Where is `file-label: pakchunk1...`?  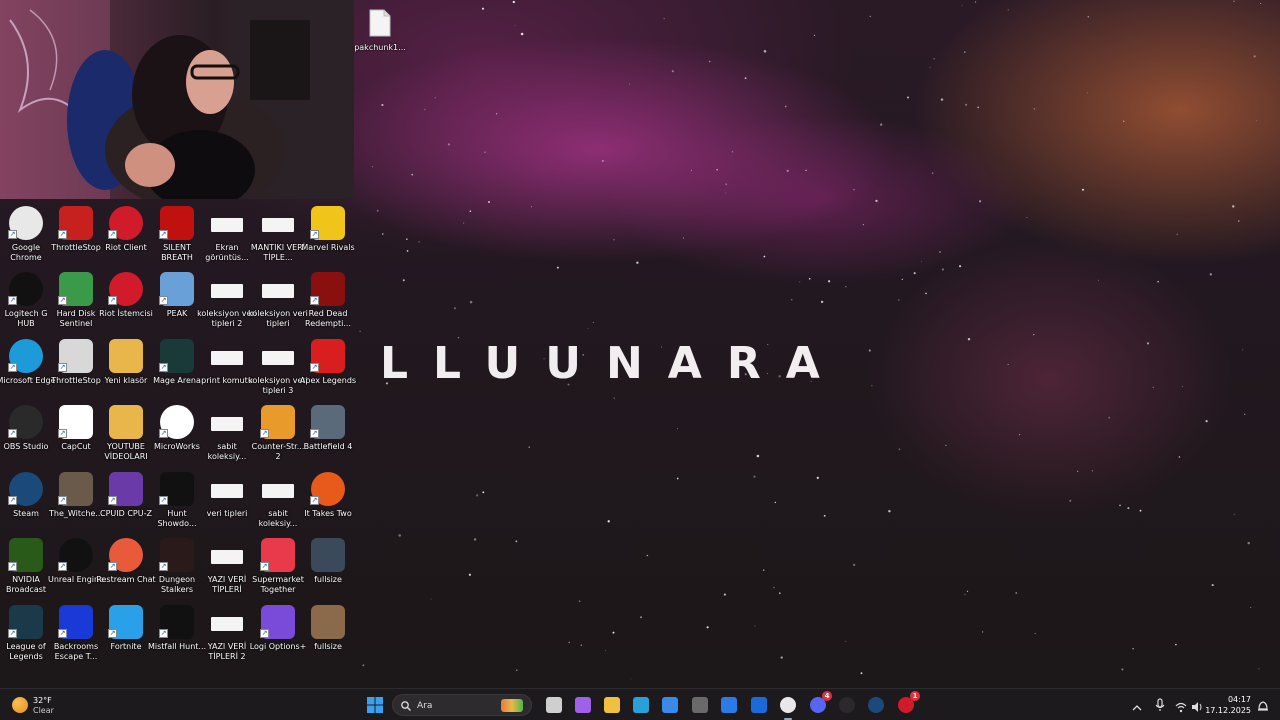
file-label: pakchunk1... is located at coordinates (380, 47).